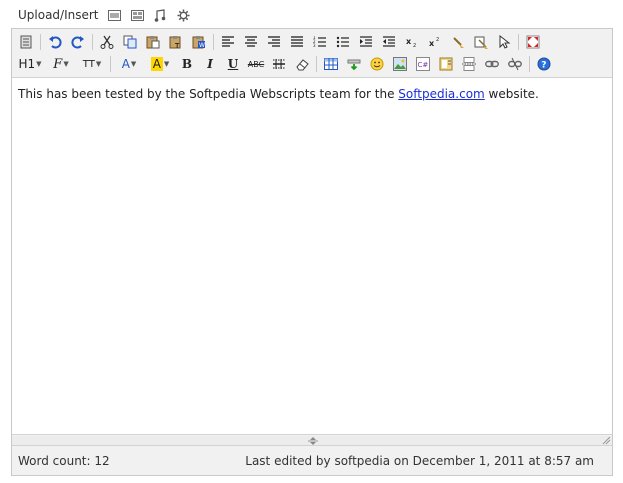 This screenshot has height=483, width=623. I want to click on bold-label: B, so click(187, 64).